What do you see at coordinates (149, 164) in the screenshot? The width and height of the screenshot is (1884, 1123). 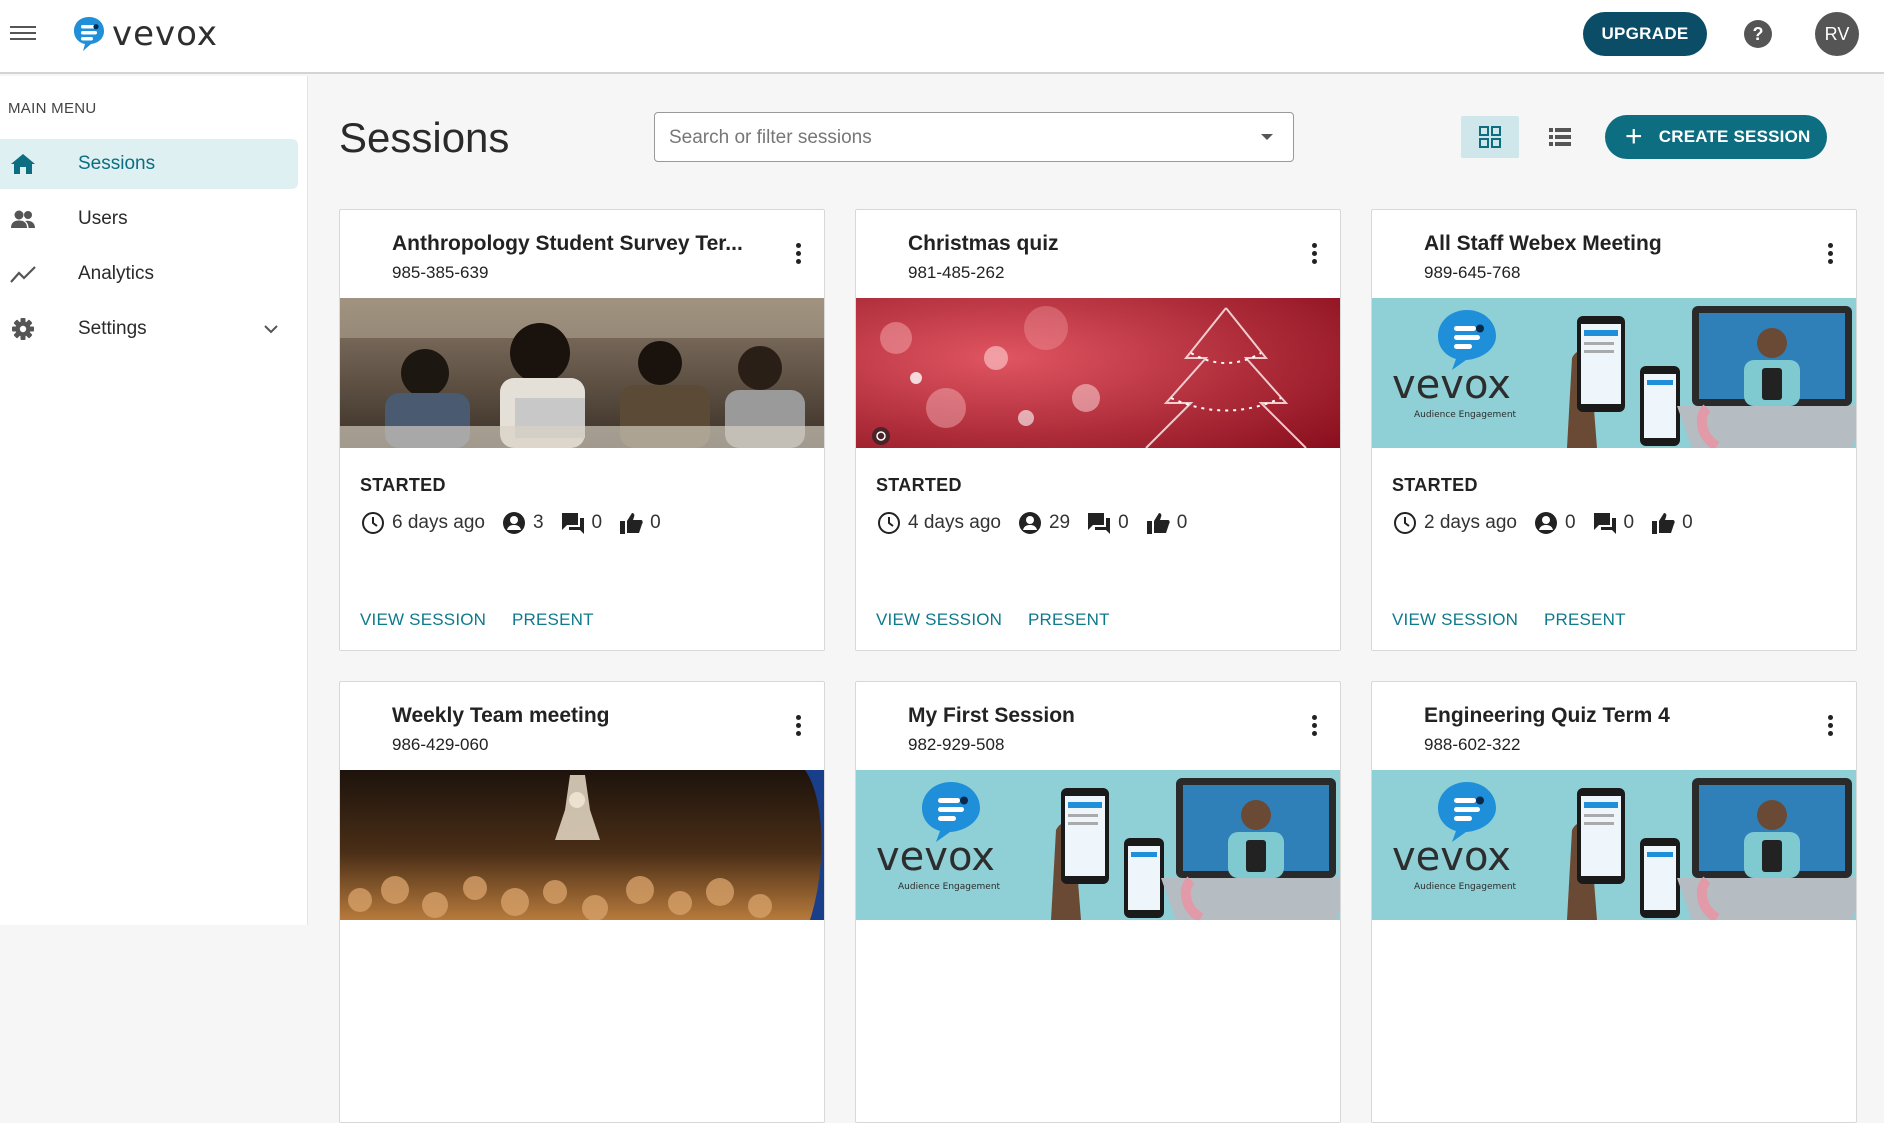 I see `sidebar-item-sessions: Sessions` at bounding box center [149, 164].